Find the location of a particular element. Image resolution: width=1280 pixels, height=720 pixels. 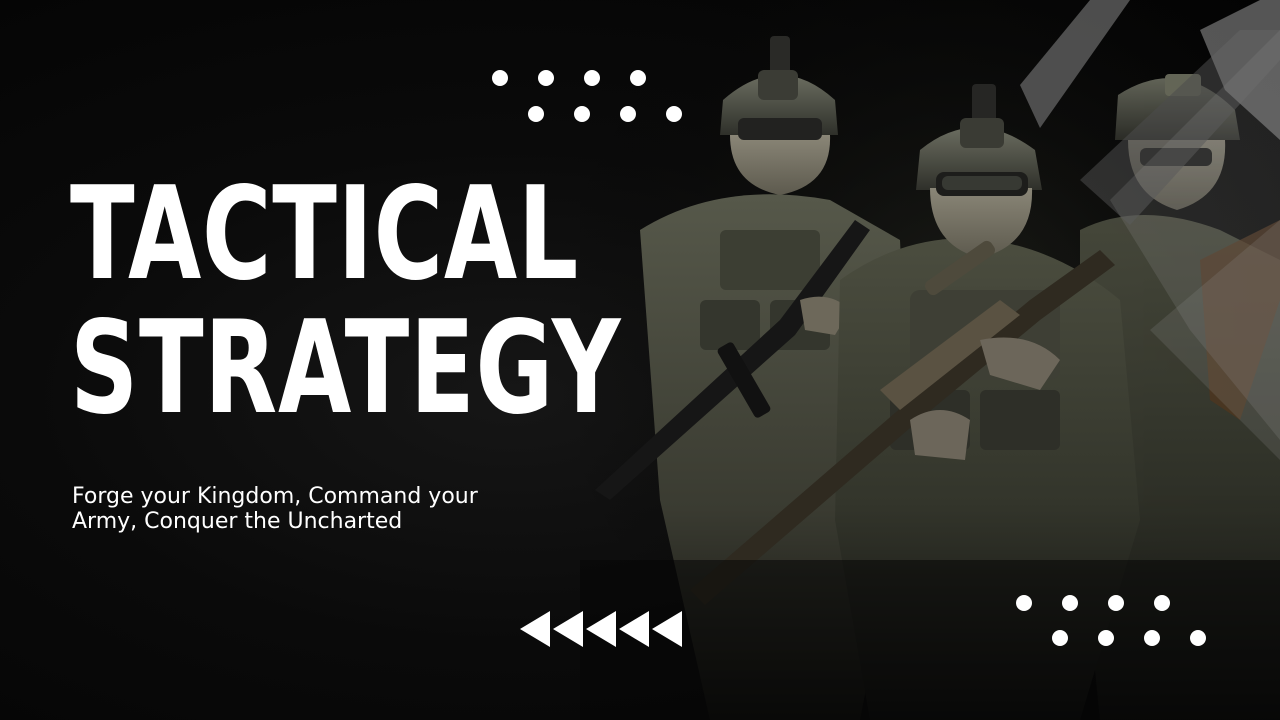

title-line-2: STRATEGY is located at coordinates (346, 368).